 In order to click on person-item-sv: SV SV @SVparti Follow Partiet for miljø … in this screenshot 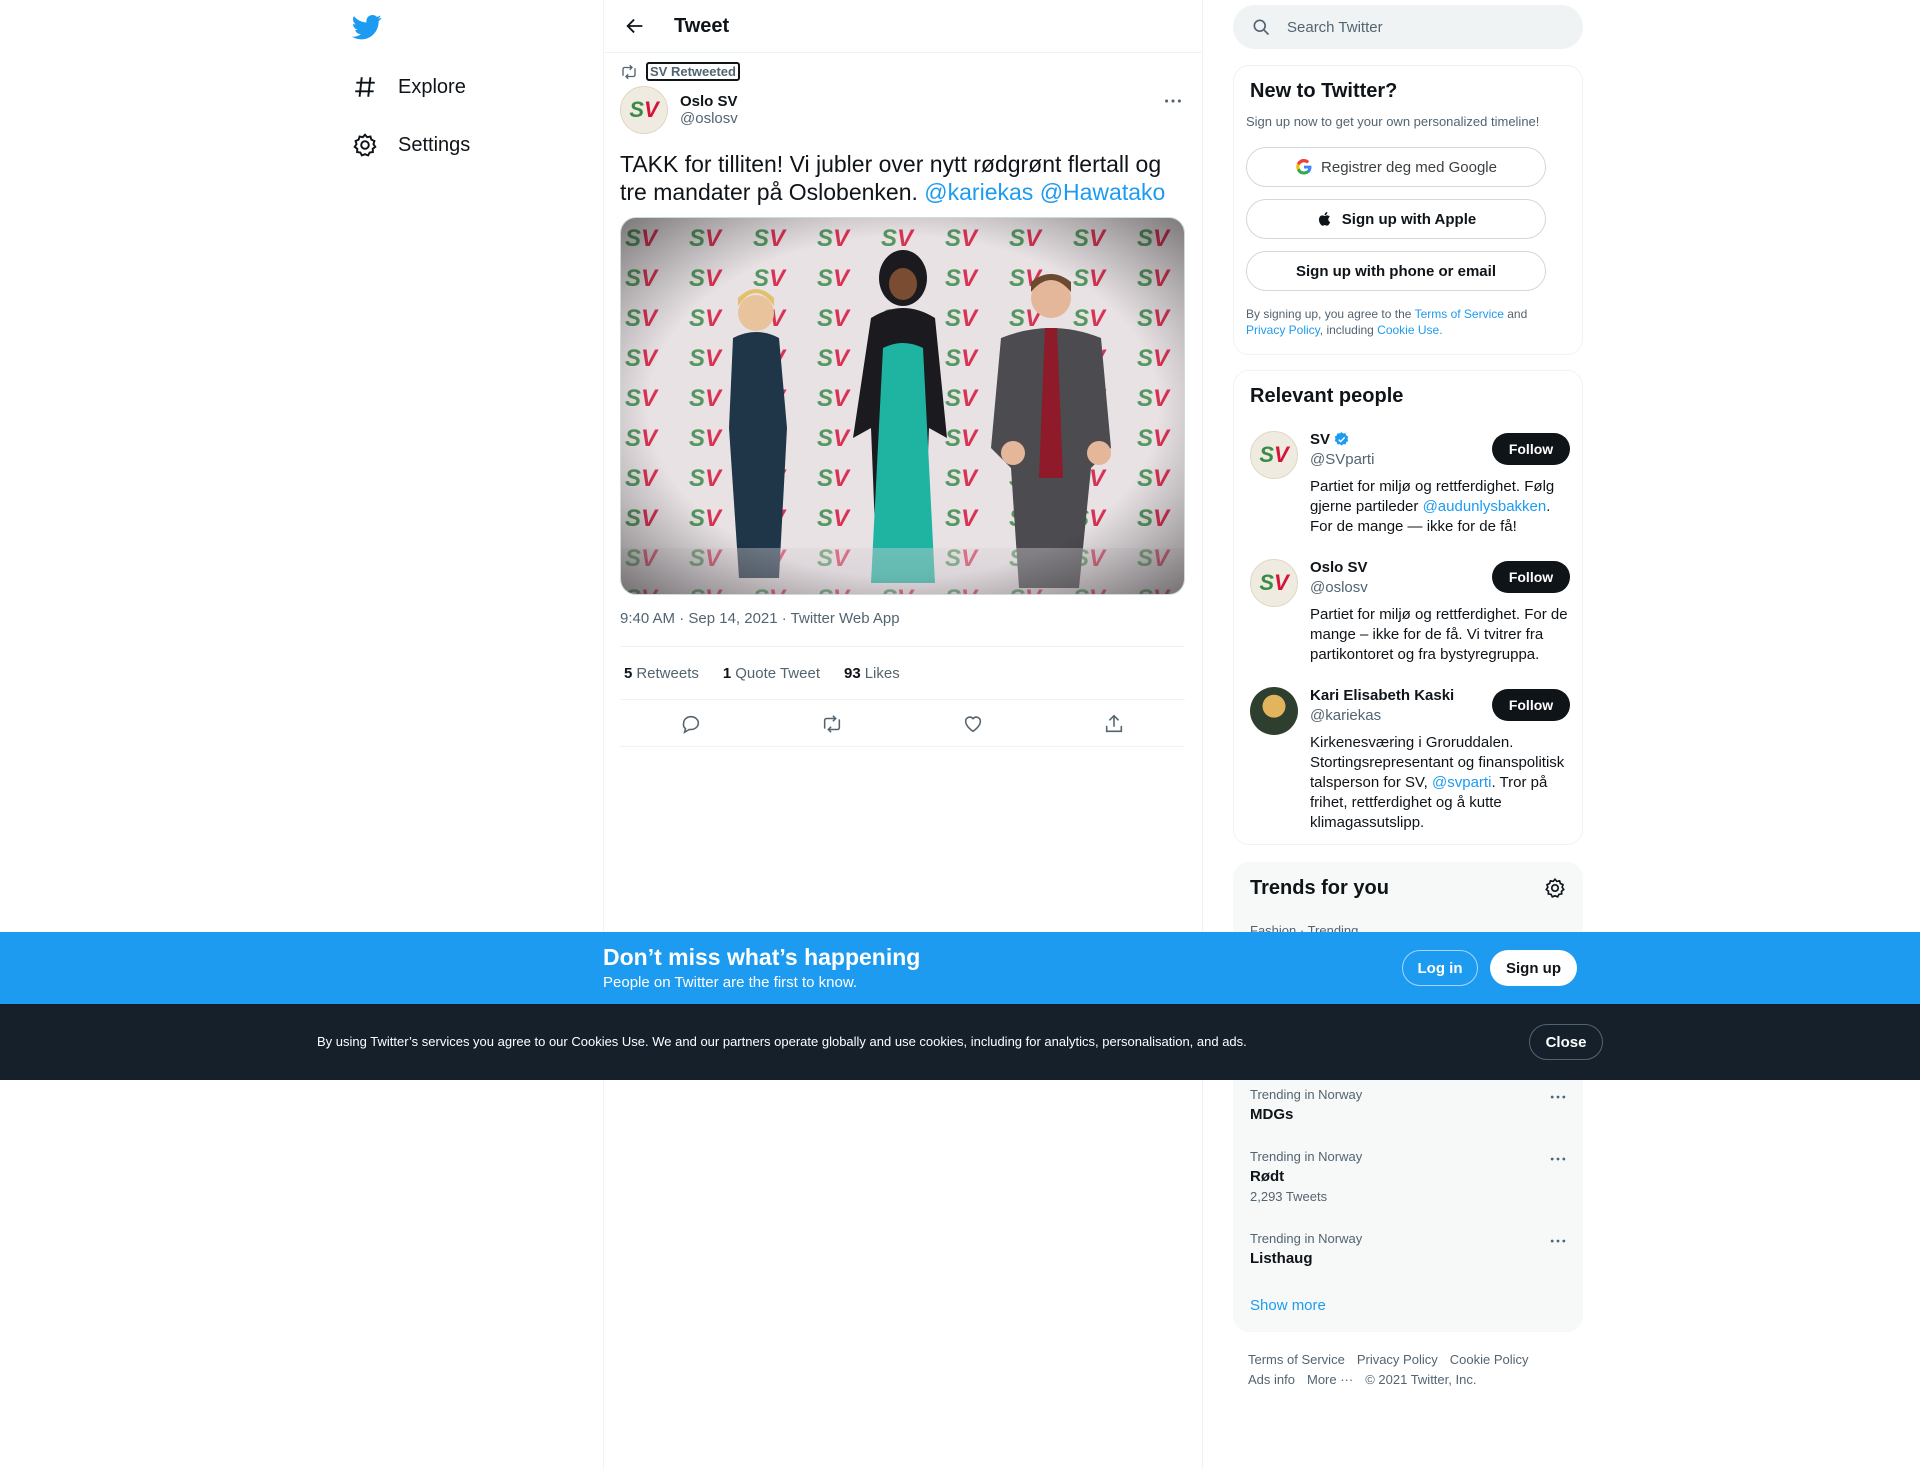, I will do `click(1410, 486)`.